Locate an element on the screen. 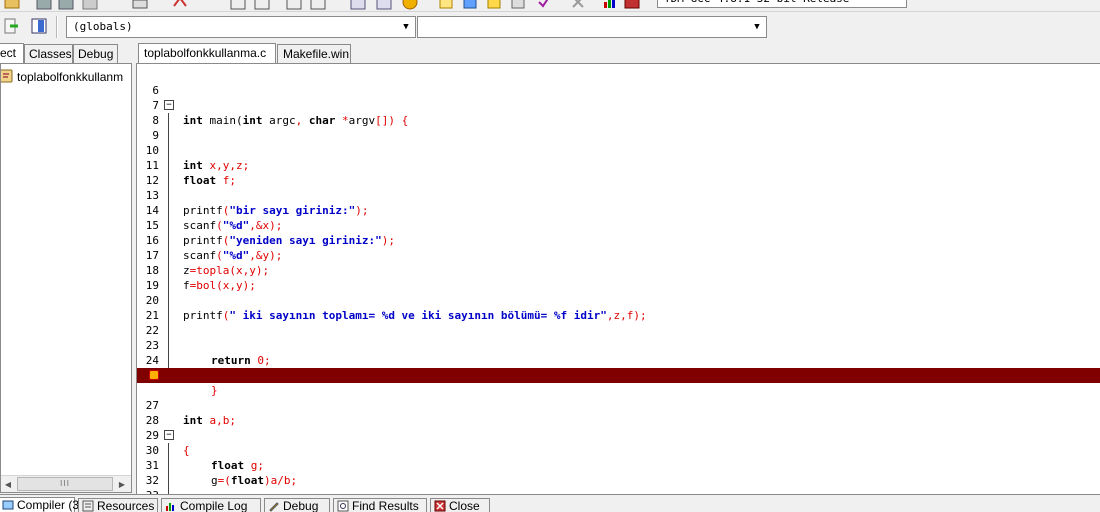 This screenshot has width=1100, height=512. toolbar-separator is located at coordinates (57, 27).